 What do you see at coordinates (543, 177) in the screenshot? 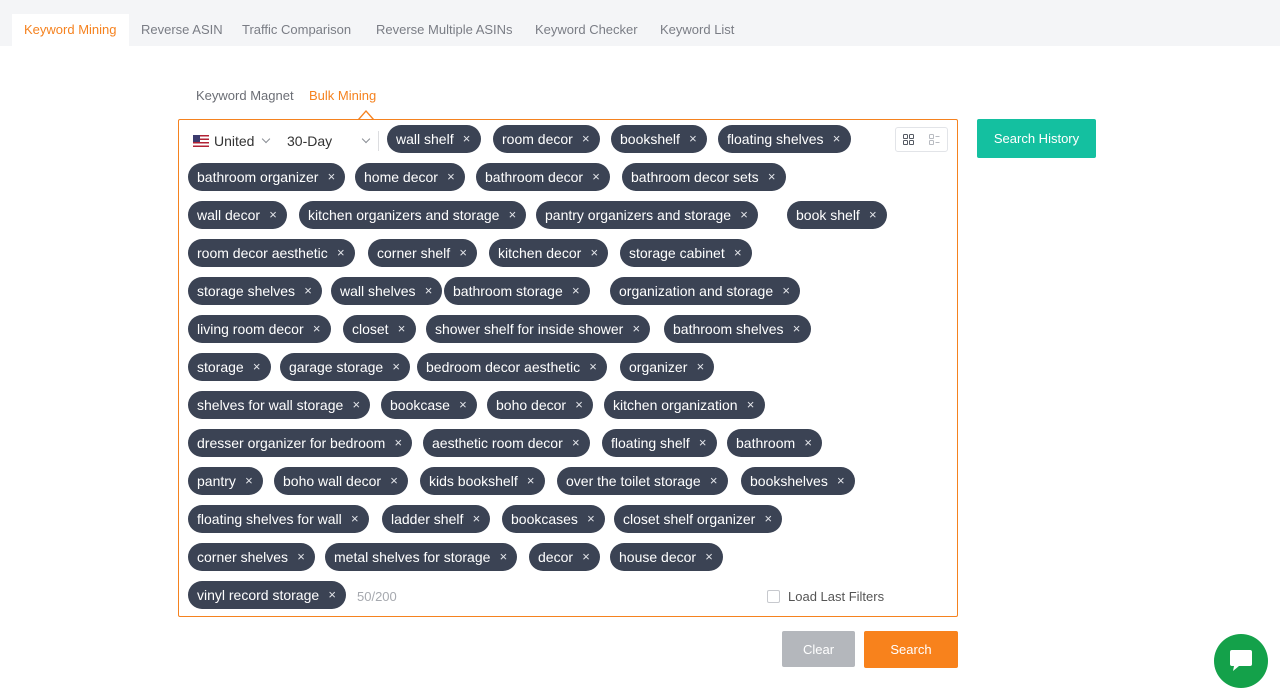
I see `keyword-tag: bathroom decor ×` at bounding box center [543, 177].